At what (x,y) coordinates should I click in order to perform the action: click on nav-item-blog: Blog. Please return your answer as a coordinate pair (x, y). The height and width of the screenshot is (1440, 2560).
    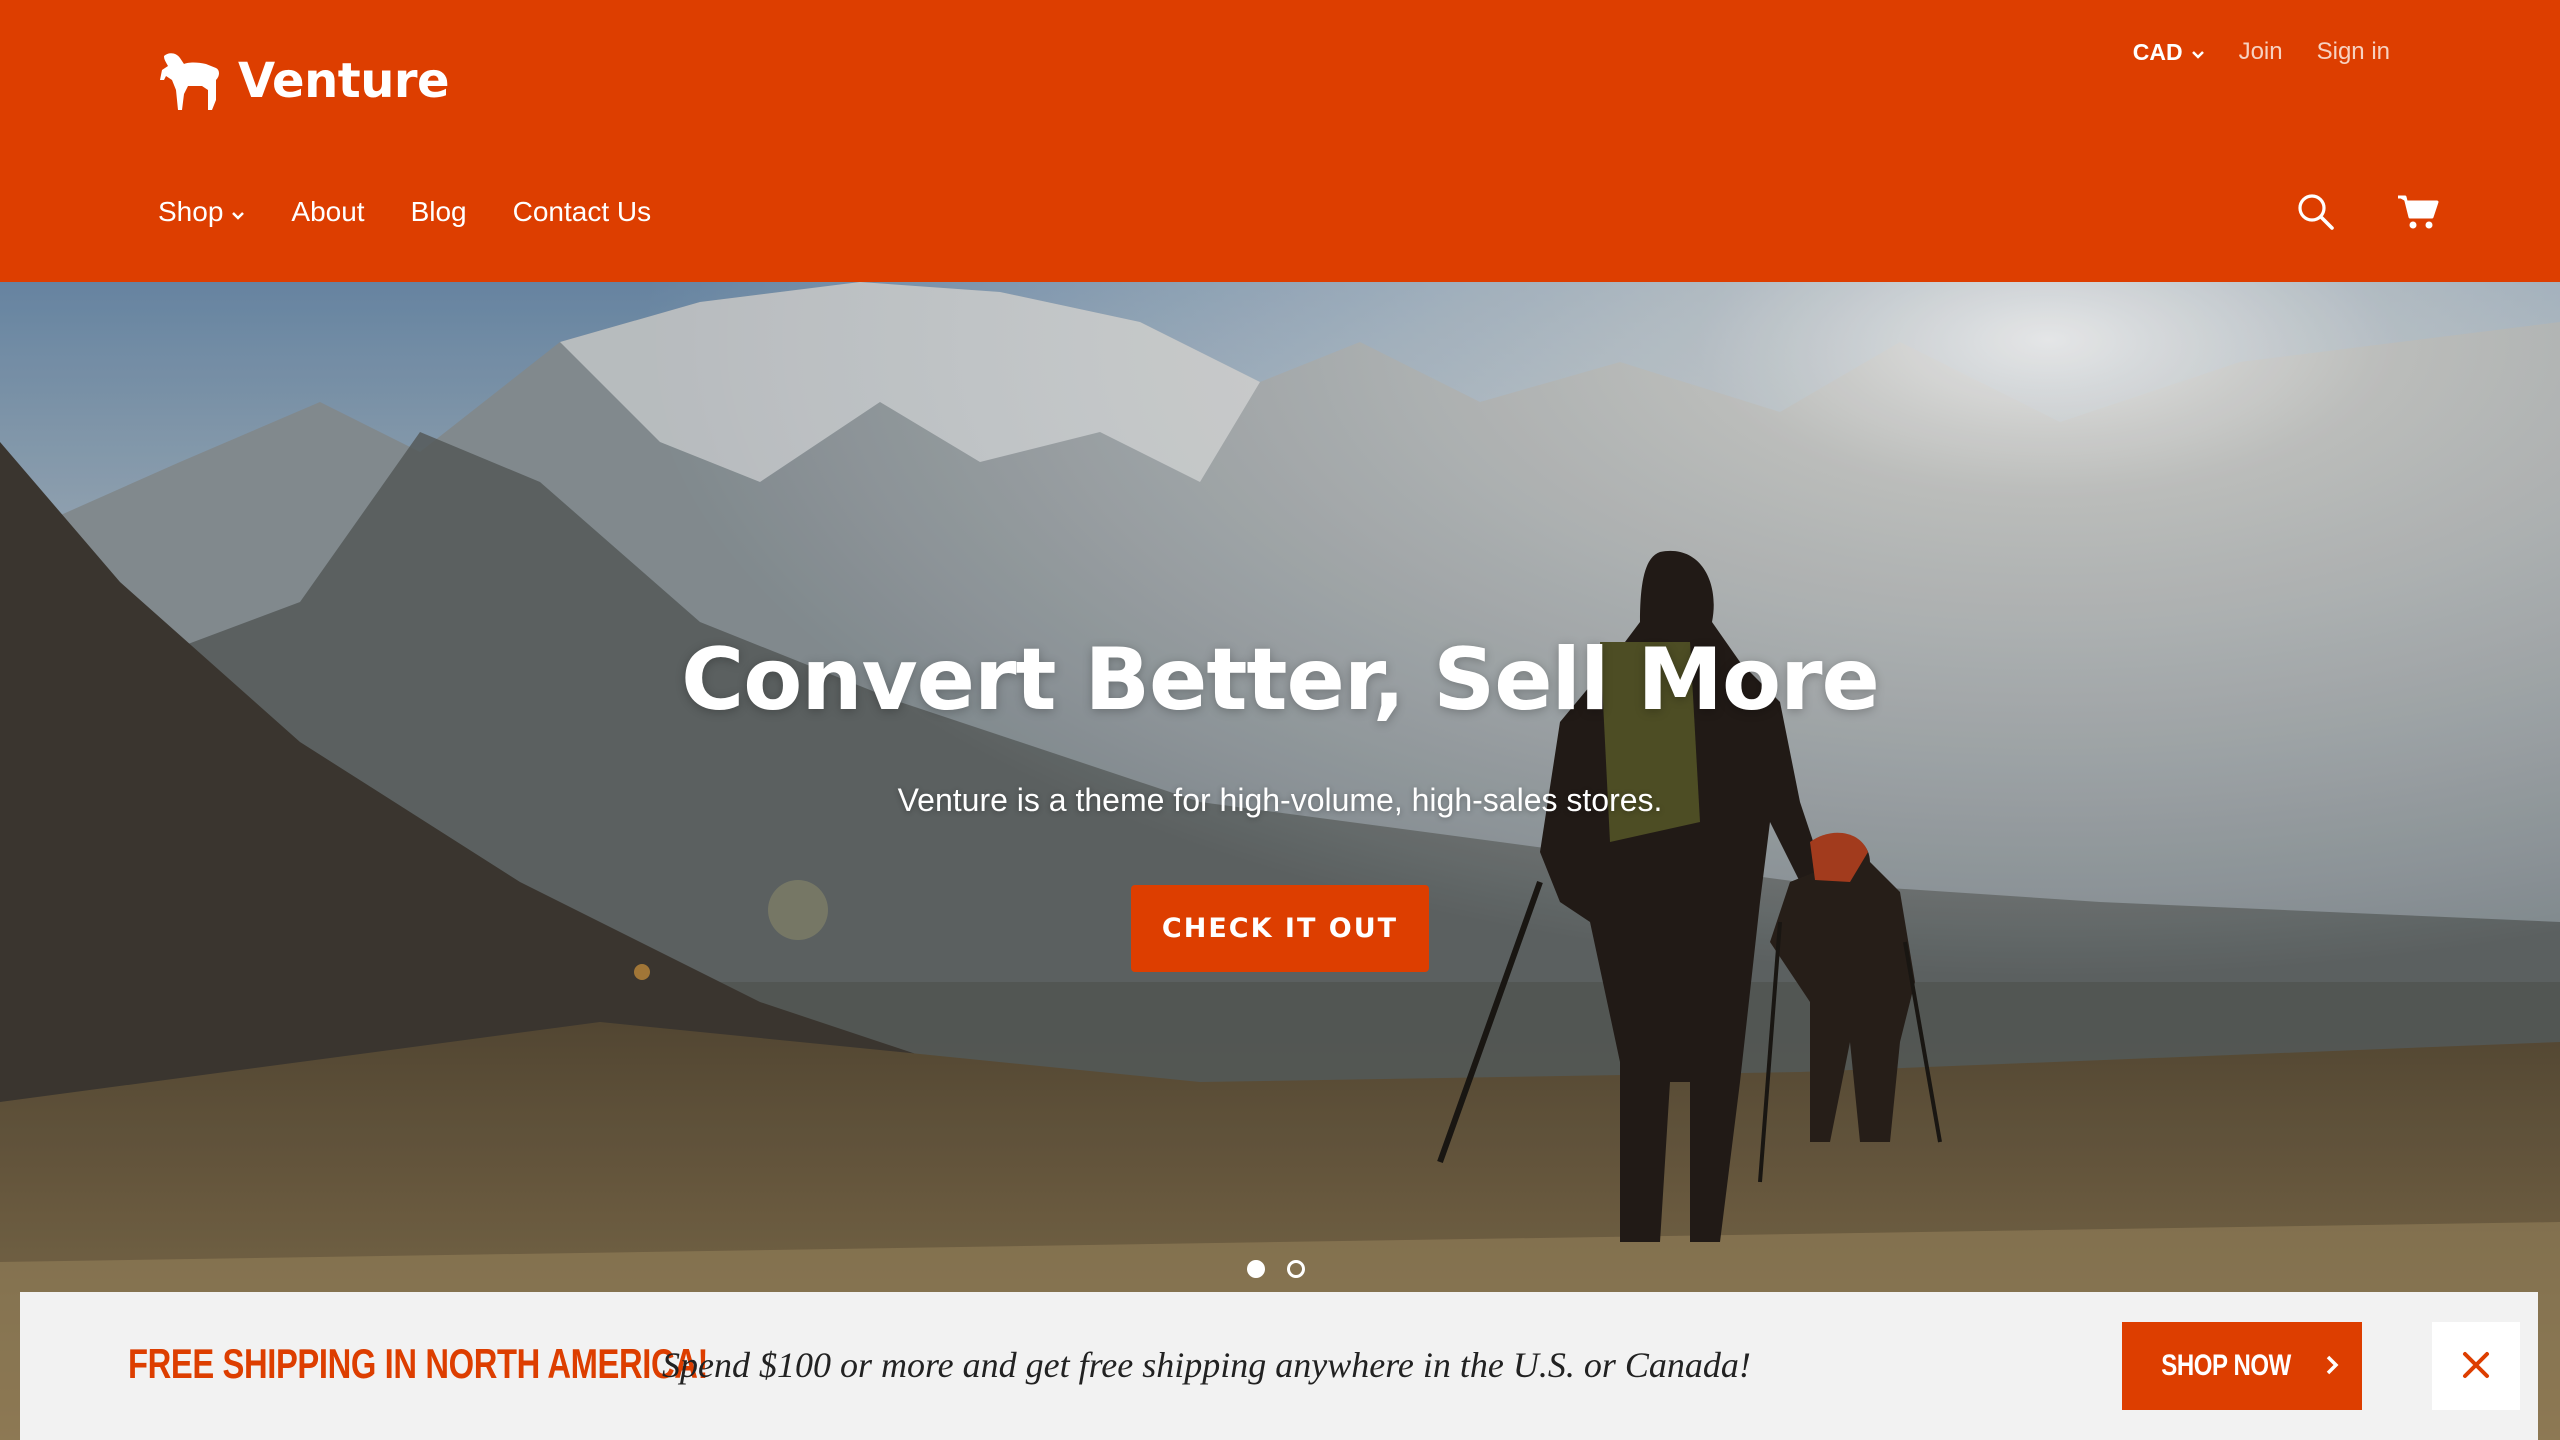
    Looking at the image, I should click on (439, 212).